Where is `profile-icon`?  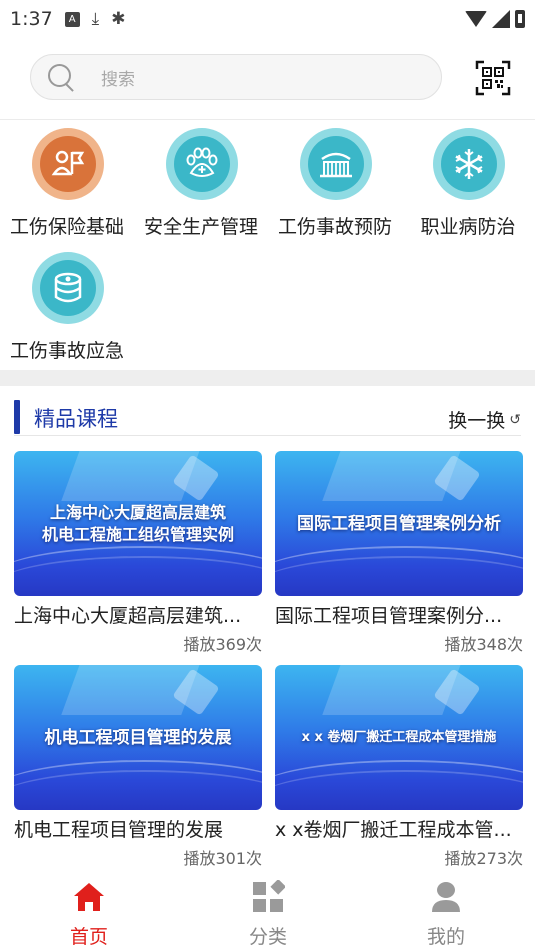 profile-icon is located at coordinates (446, 897).